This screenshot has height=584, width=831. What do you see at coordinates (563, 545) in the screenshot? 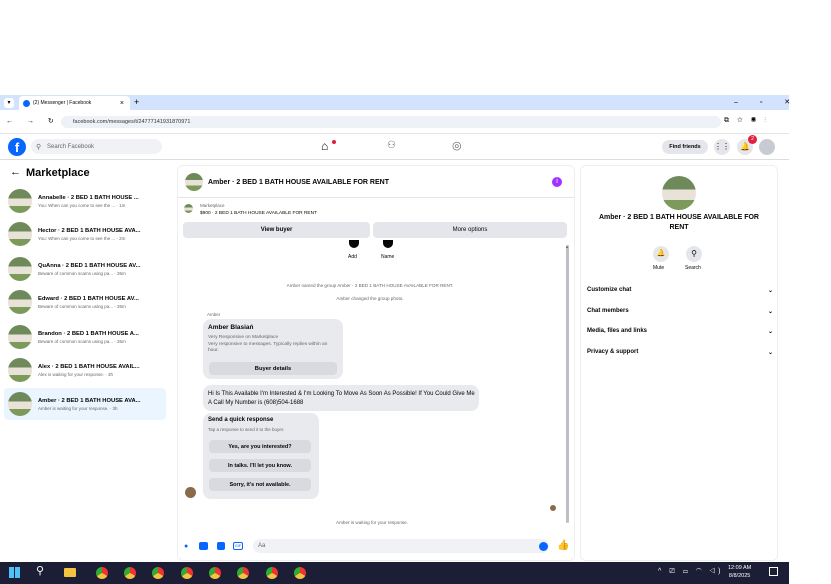
I see `like-thumb-icon: 👍` at bounding box center [563, 545].